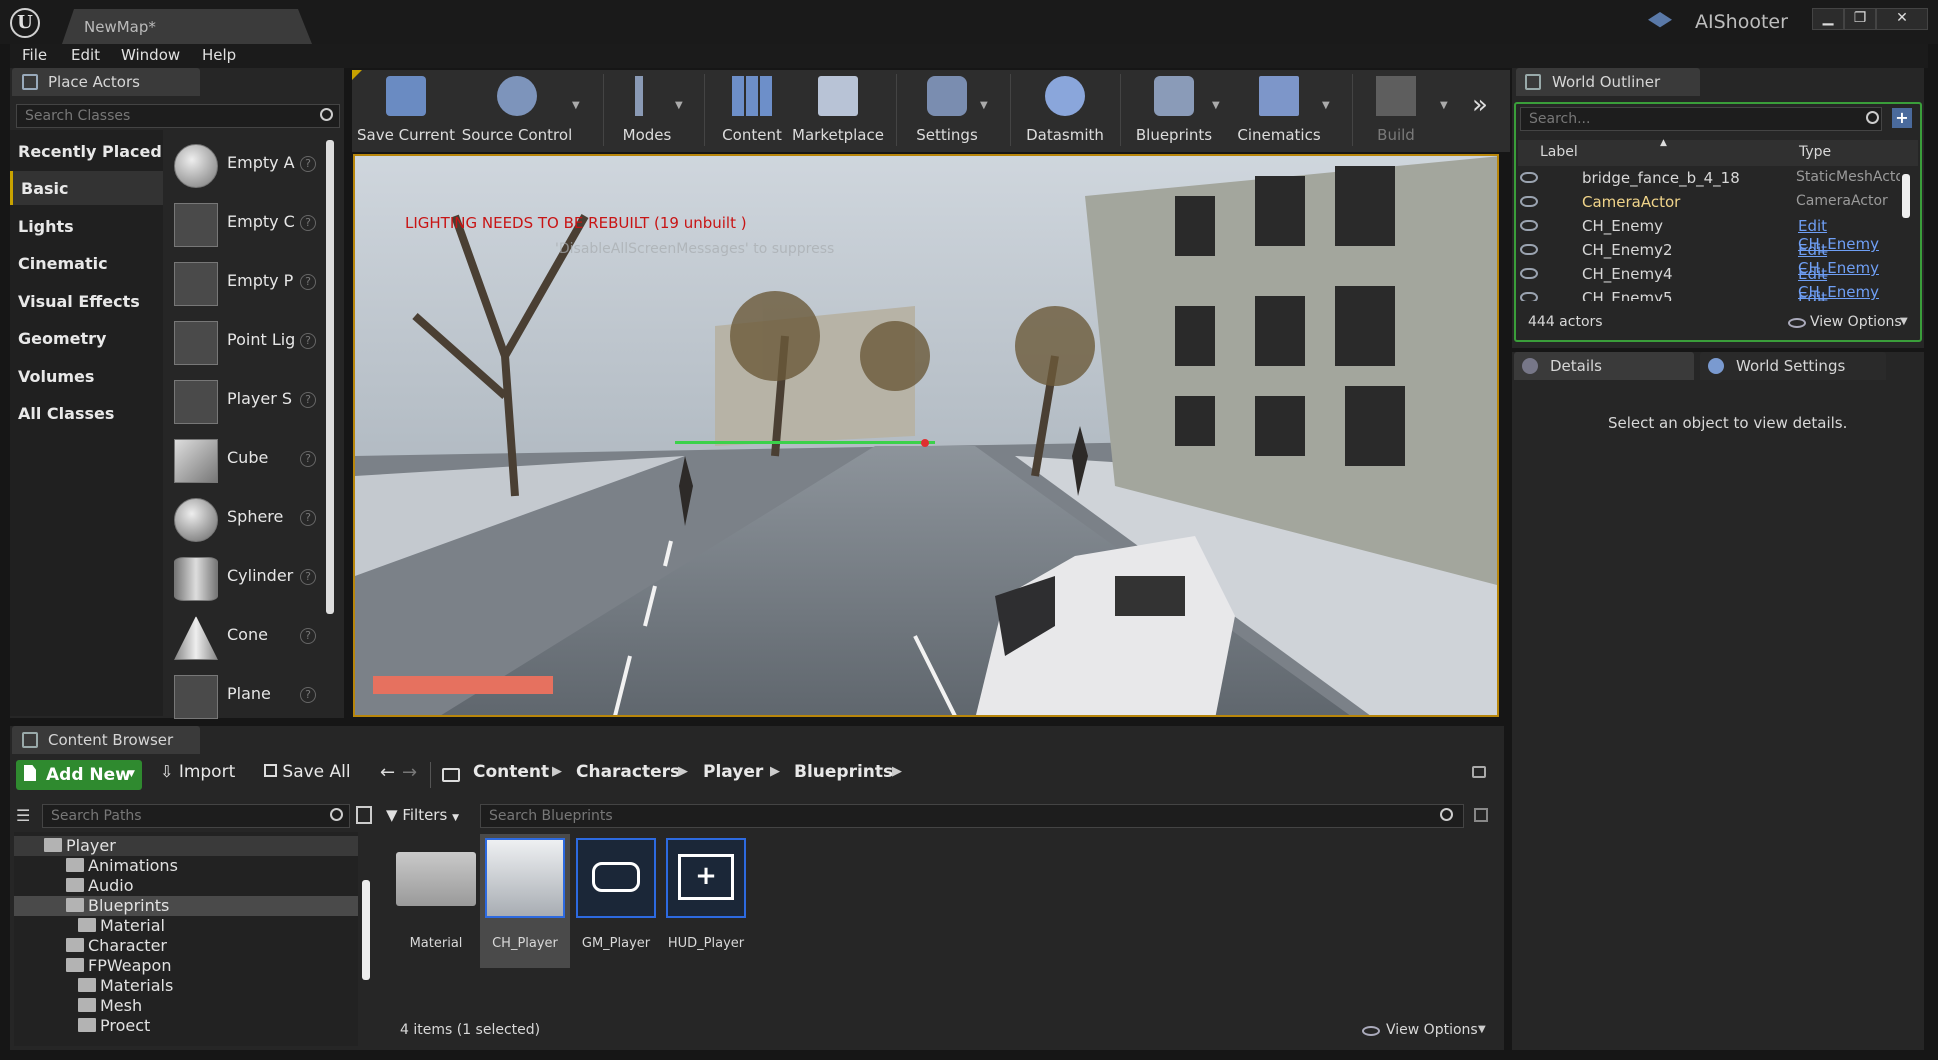 The width and height of the screenshot is (1938, 1060). What do you see at coordinates (196, 816) in the screenshot?
I see `search-paths-input: Search Paths` at bounding box center [196, 816].